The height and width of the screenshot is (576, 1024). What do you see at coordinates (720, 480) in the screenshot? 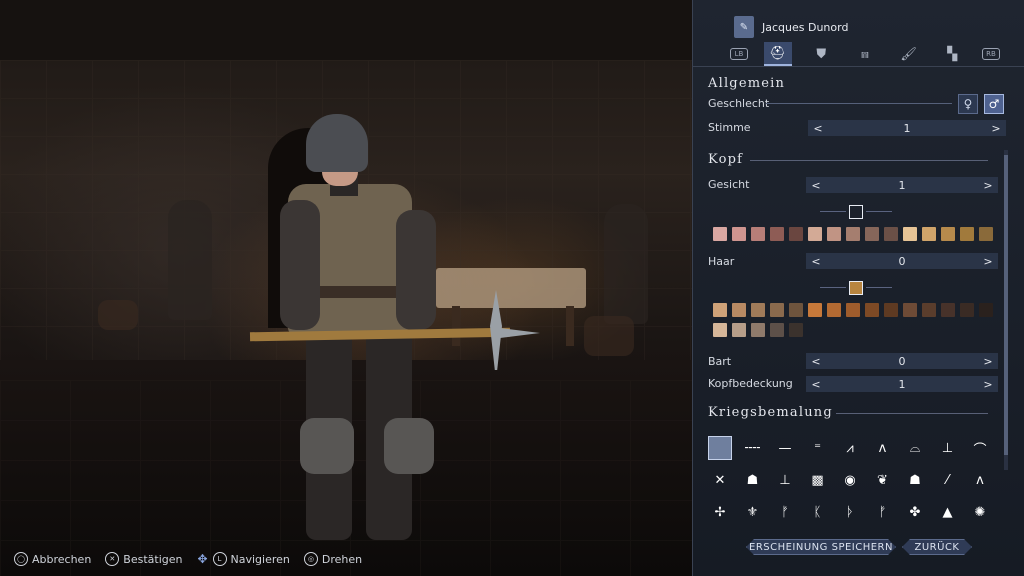
I see `warpaint-option: ✕` at bounding box center [720, 480].